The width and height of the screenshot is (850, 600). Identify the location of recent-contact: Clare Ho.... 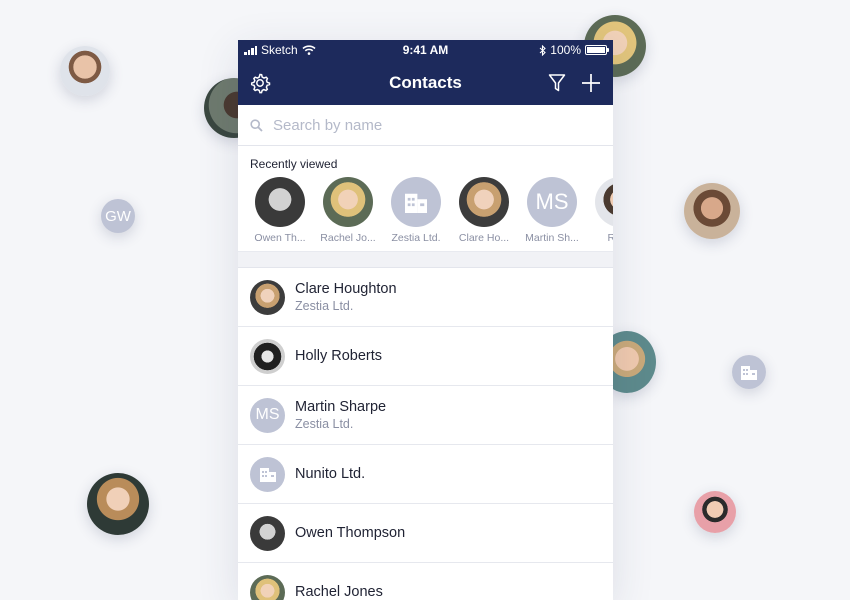
(484, 210).